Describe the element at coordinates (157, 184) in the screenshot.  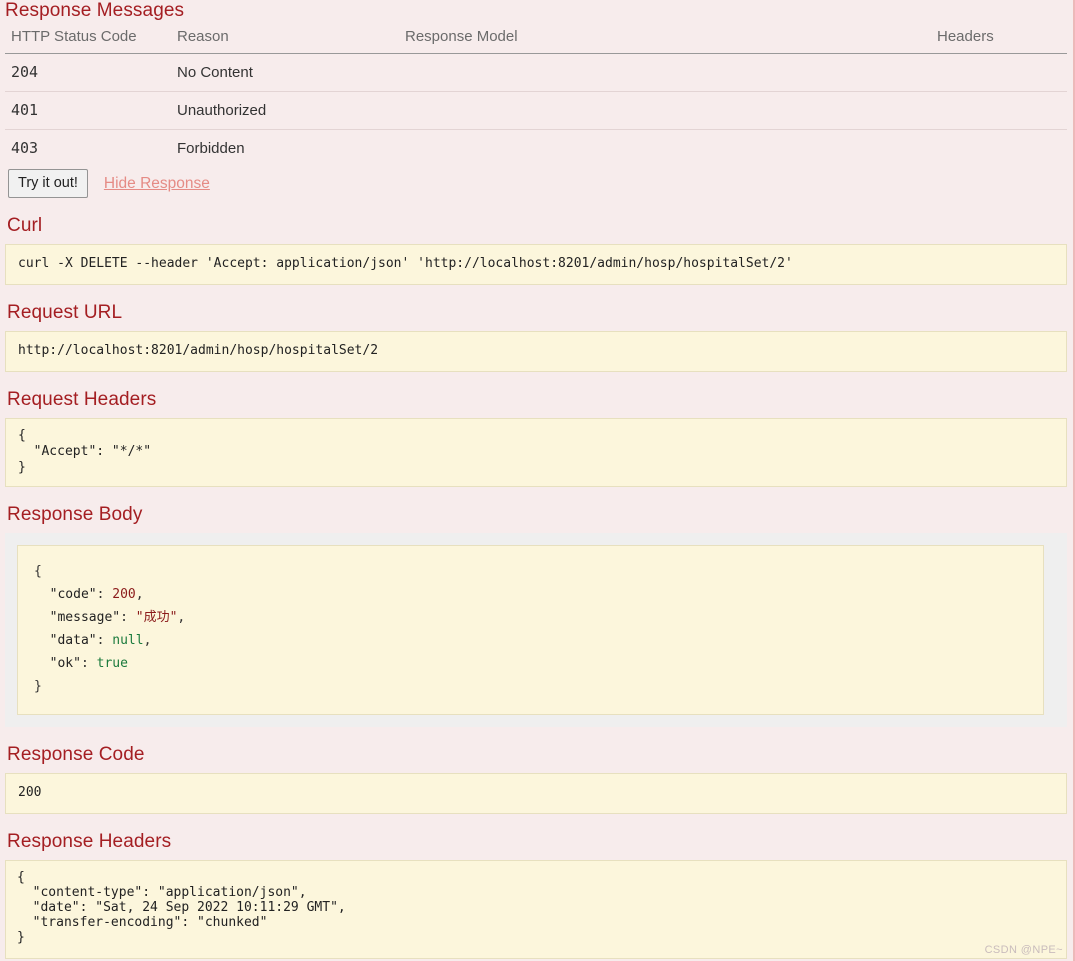
I see `hide-response-link: Hide Response` at that location.